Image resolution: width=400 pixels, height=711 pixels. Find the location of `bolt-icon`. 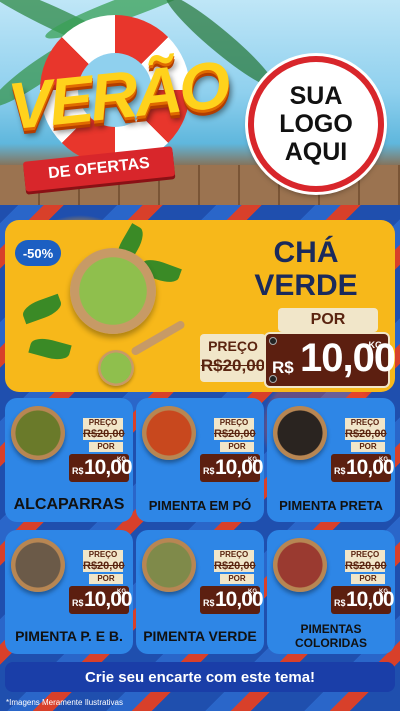

bolt-icon is located at coordinates (273, 341).